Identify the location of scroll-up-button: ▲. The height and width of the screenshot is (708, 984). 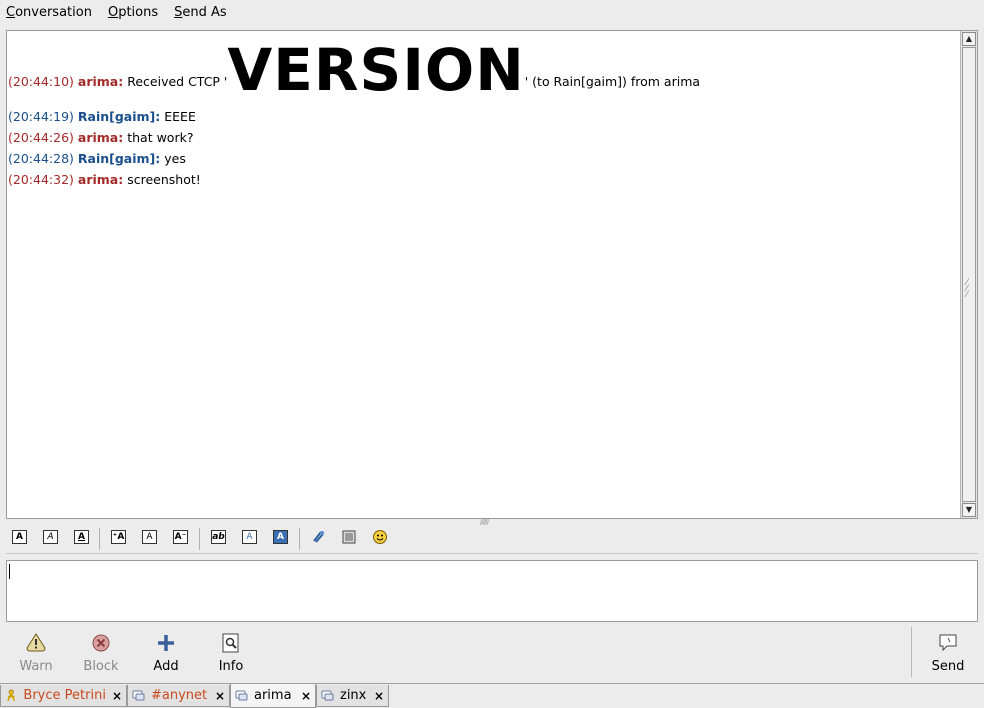
(969, 39).